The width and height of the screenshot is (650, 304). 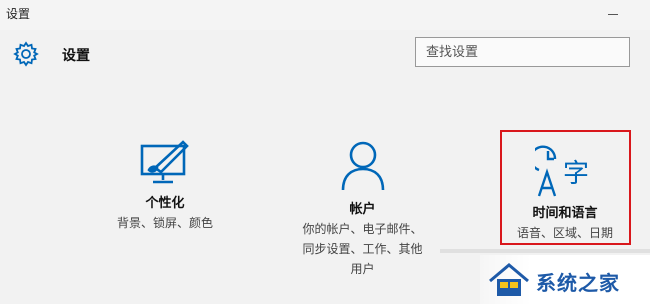 What do you see at coordinates (164, 223) in the screenshot?
I see `tile-description: 背景、锁屏、颜色` at bounding box center [164, 223].